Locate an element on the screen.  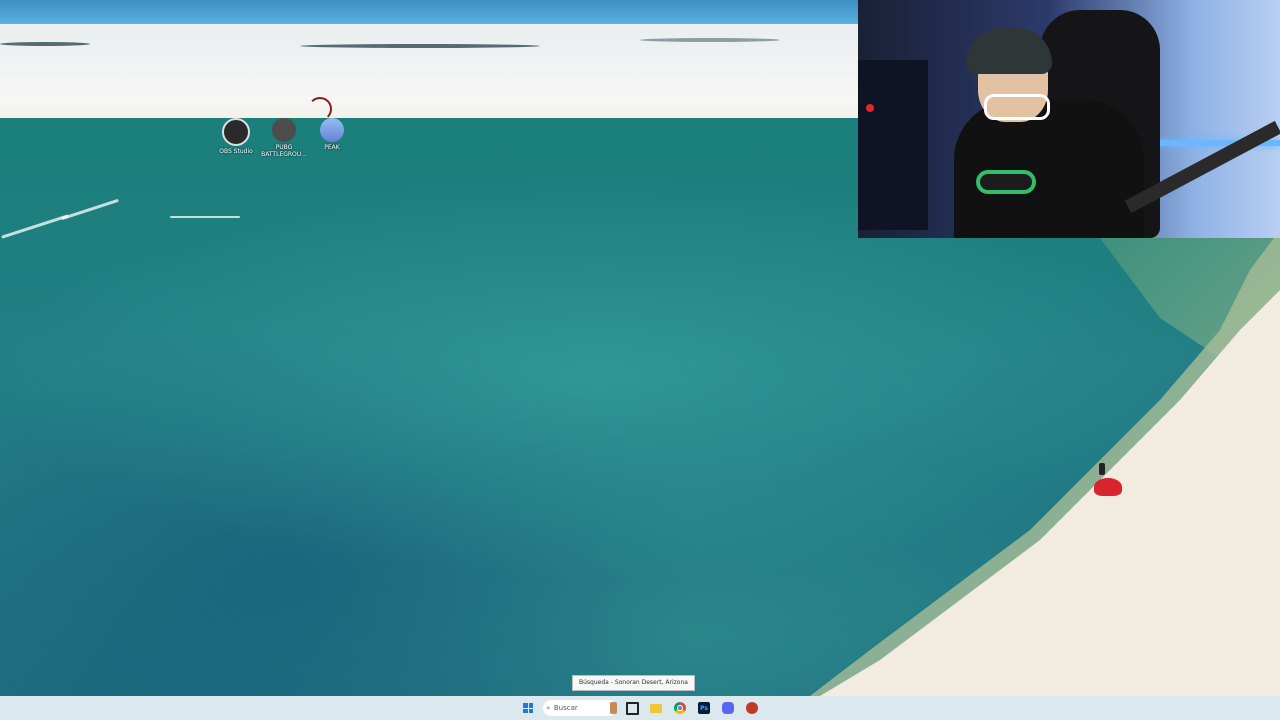
widgets-icon is located at coordinates (613, 708).